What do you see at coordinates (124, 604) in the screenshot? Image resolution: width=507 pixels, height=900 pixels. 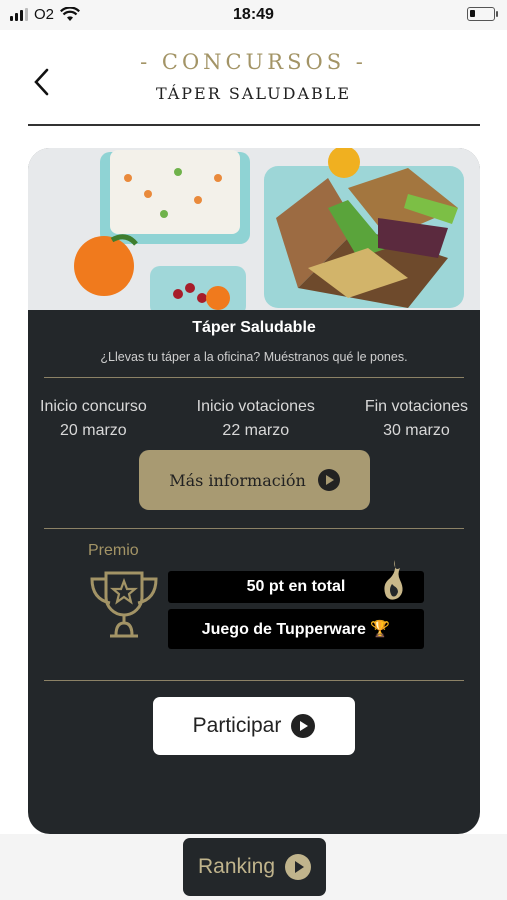 I see `trophy-icon` at bounding box center [124, 604].